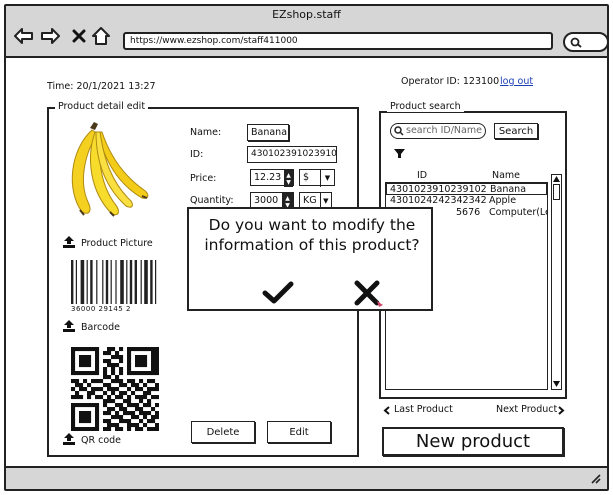  I want to click on barcode-image: 36000 29145 2, so click(118, 287).